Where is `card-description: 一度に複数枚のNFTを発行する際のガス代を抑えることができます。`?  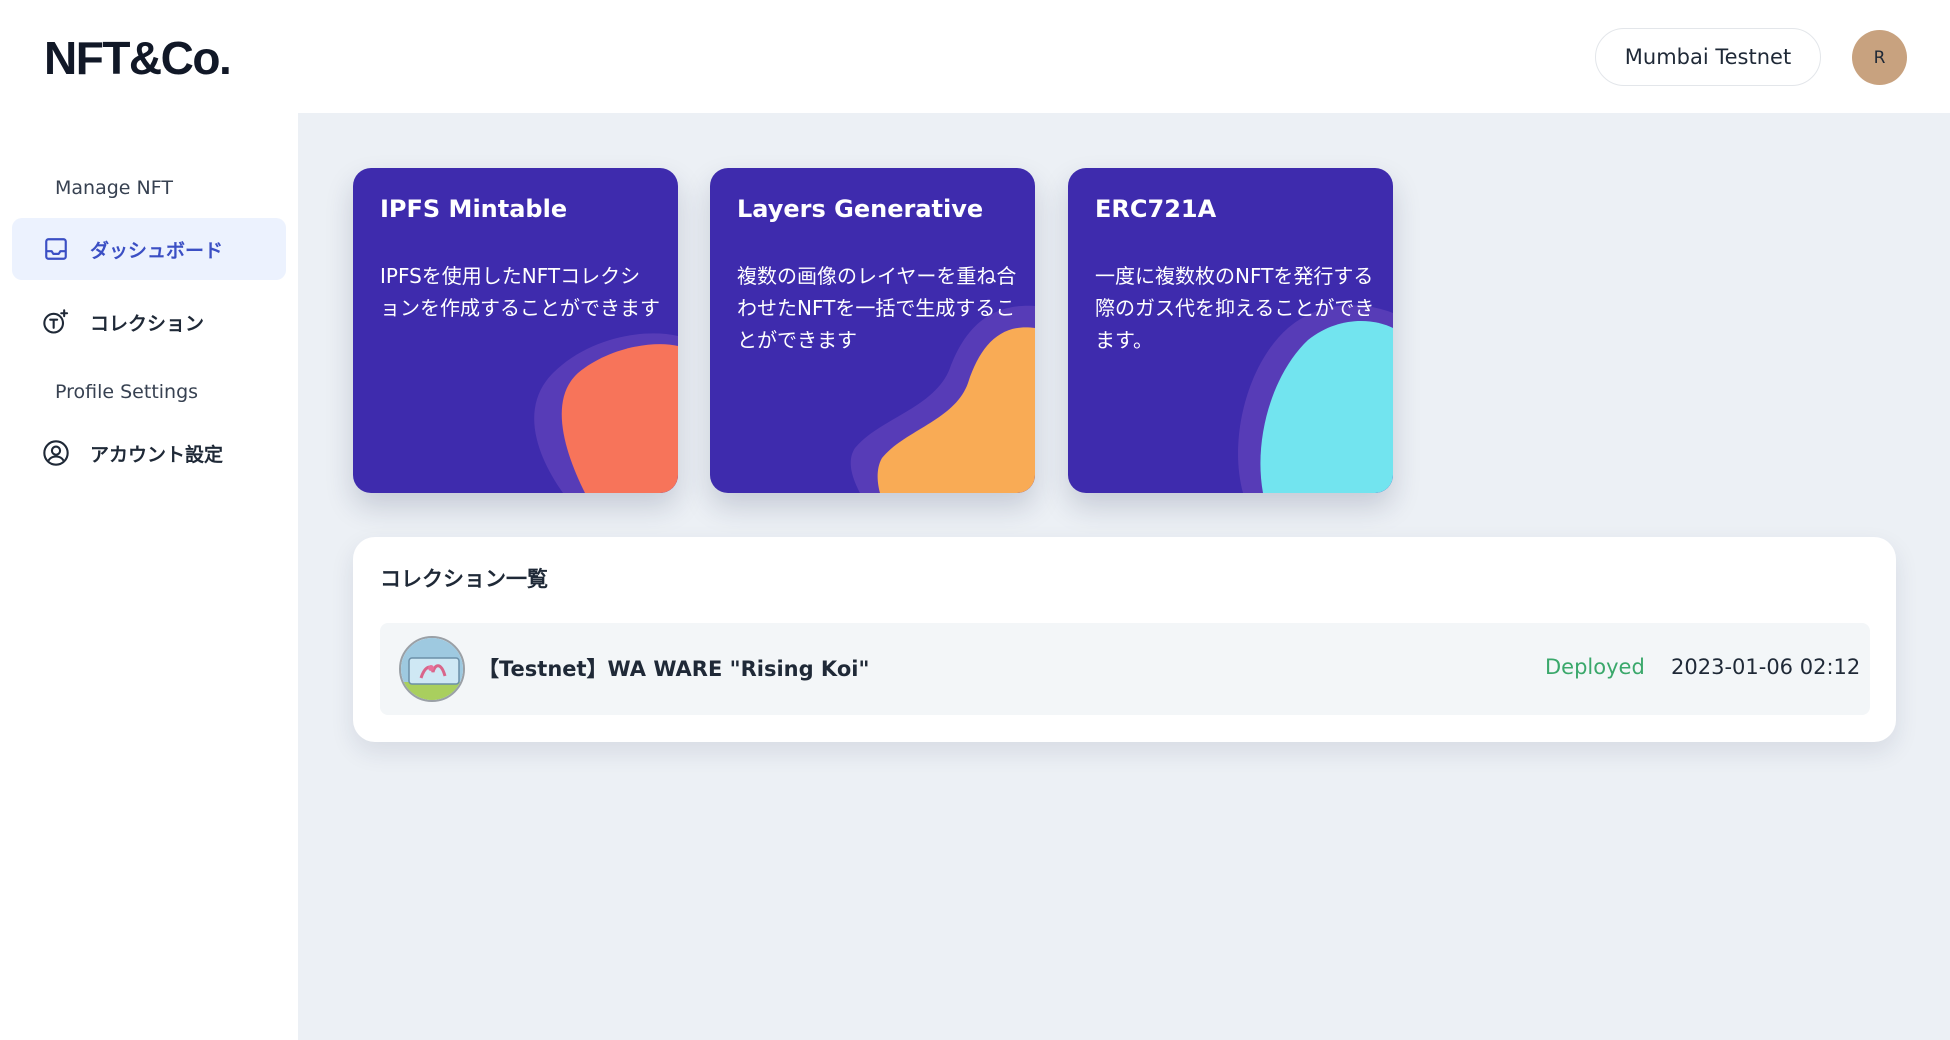 card-description: 一度に複数枚のNFTを発行する際のガス代を抑えることができます。 is located at coordinates (1235, 308).